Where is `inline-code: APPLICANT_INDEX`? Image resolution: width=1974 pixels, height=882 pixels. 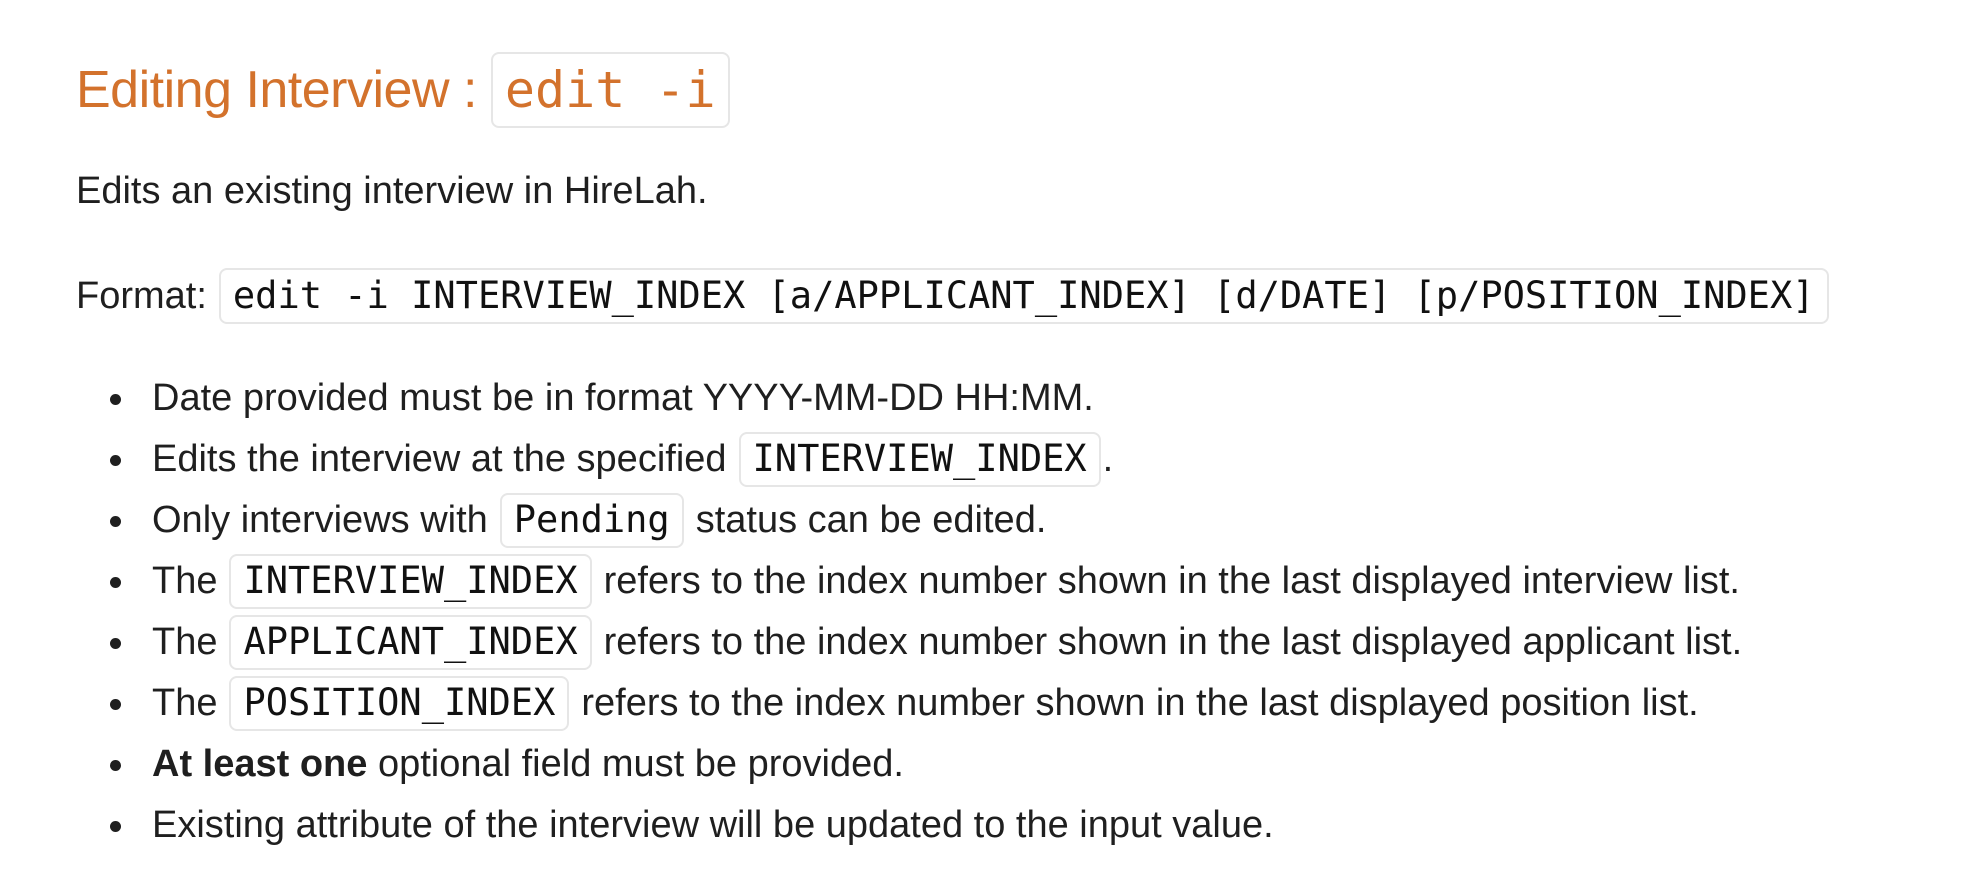 inline-code: APPLICANT_INDEX is located at coordinates (410, 642).